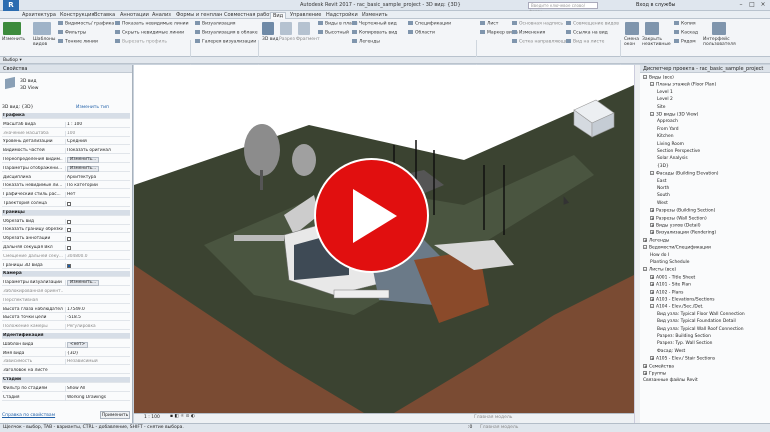  What do you see at coordinates (115, 415) in the screenshot?
I see `apply-button: Применить` at bounding box center [115, 415].